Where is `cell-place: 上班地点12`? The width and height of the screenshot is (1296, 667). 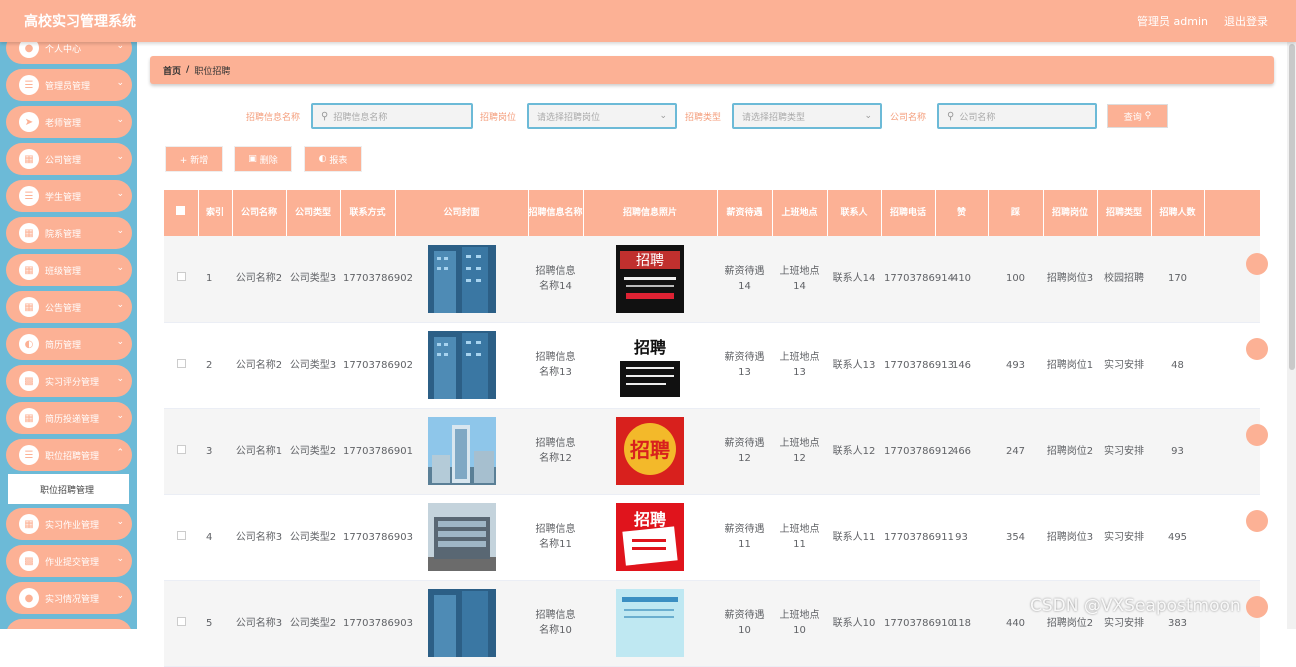 cell-place: 上班地点12 is located at coordinates (799, 451).